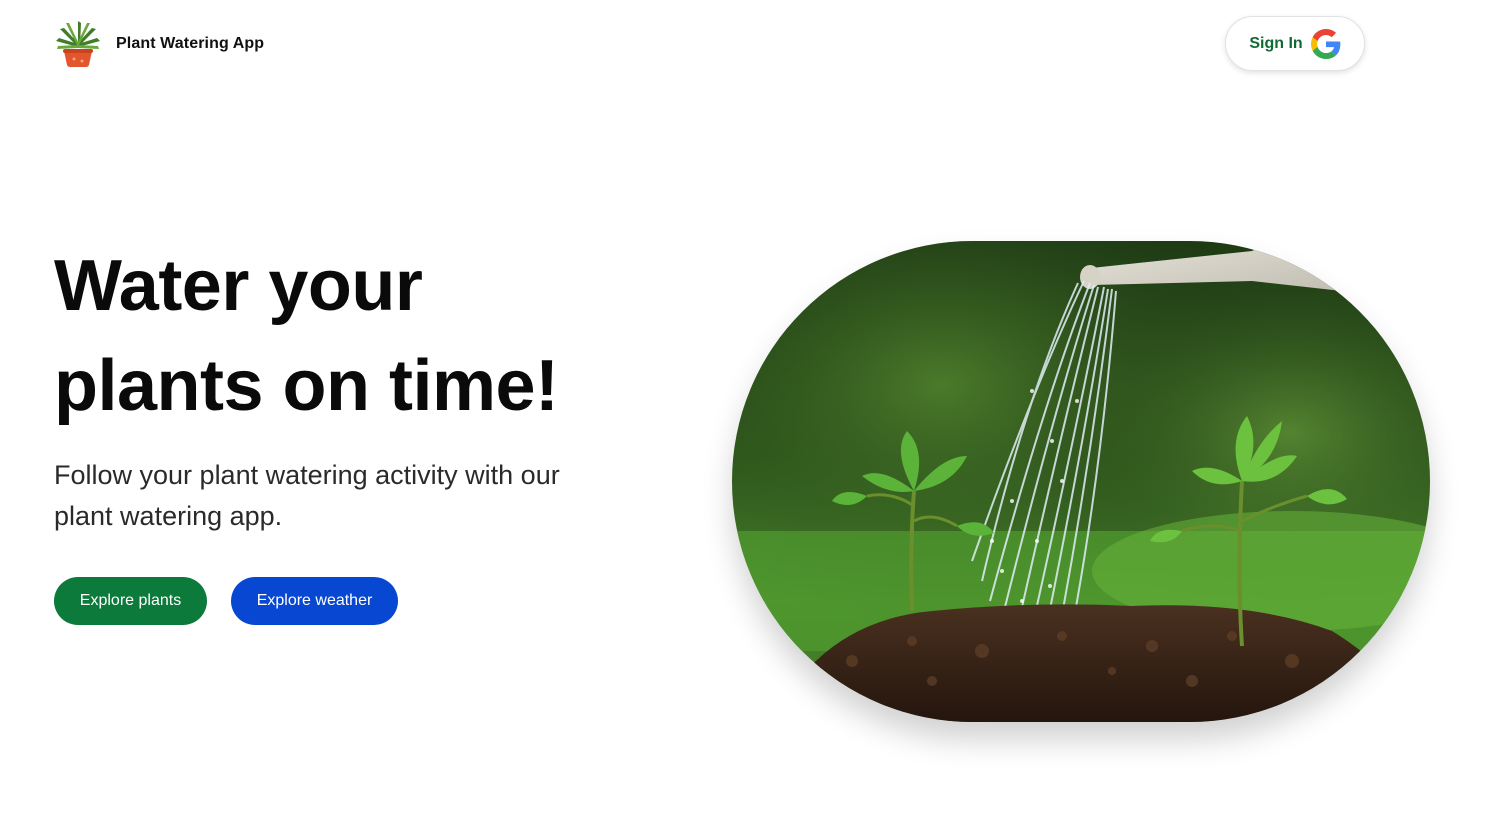 Image resolution: width=1495 pixels, height=815 pixels. What do you see at coordinates (130, 601) in the screenshot?
I see `explore-plants-button: Explore plants` at bounding box center [130, 601].